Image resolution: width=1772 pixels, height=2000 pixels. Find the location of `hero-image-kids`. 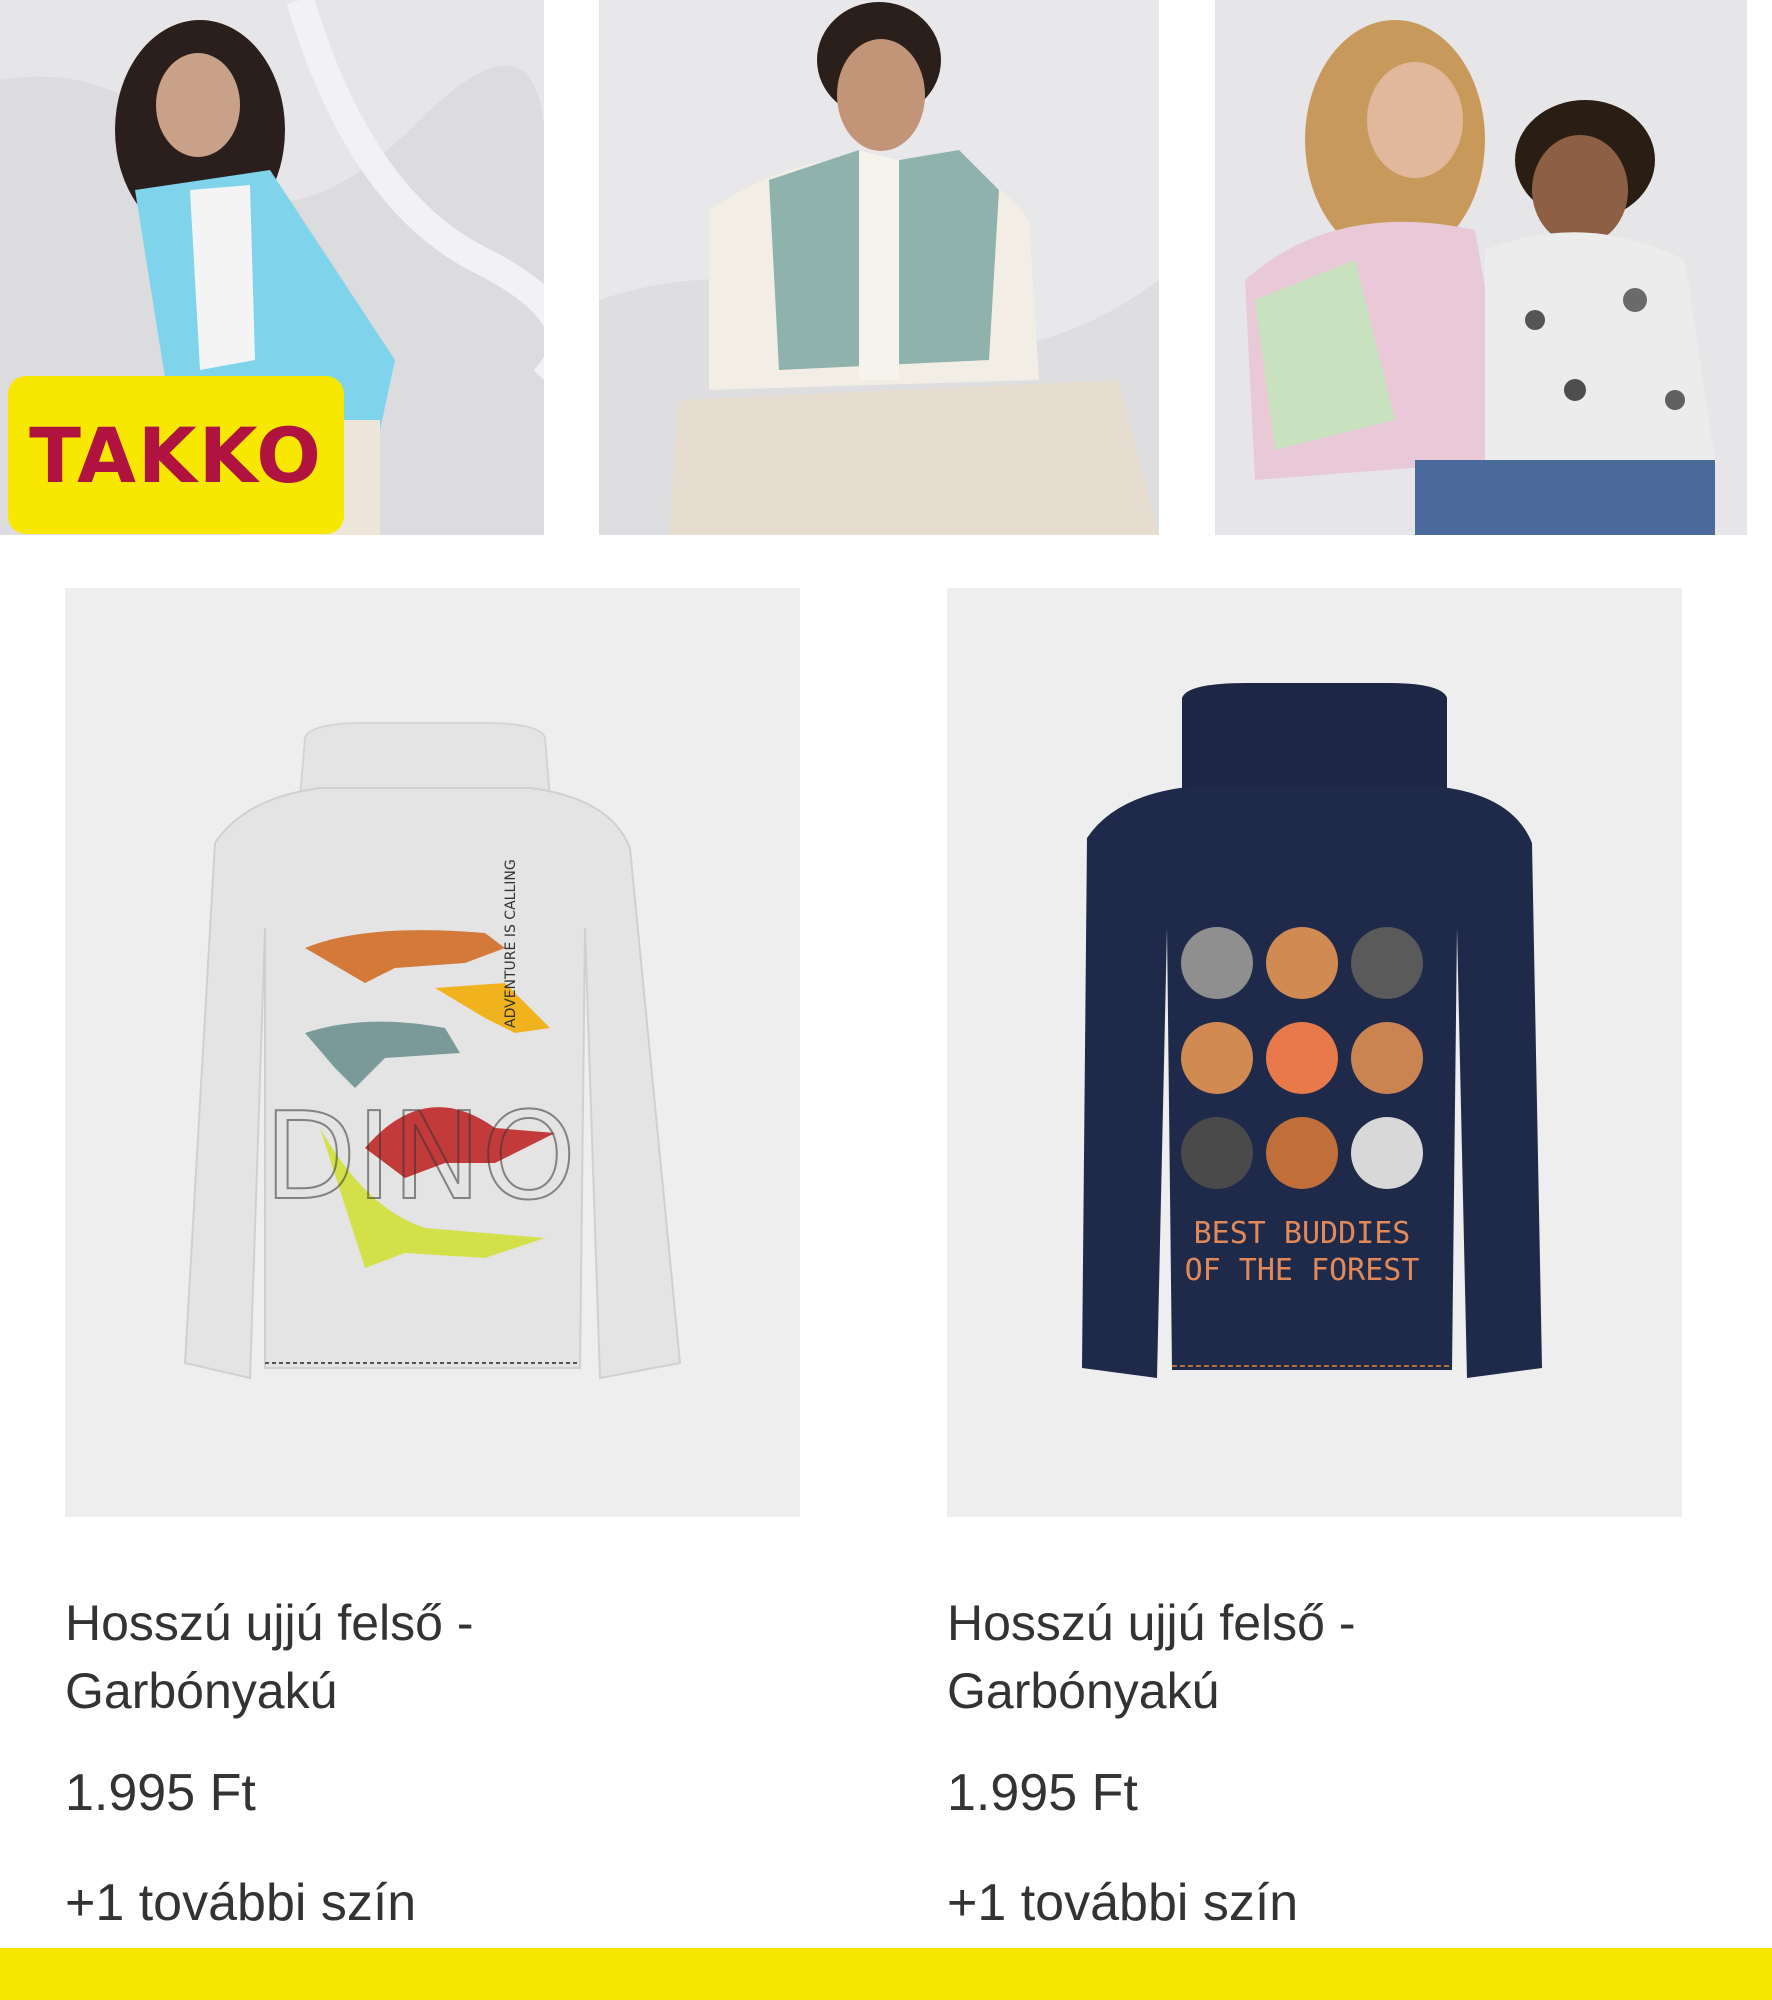

hero-image-kids is located at coordinates (1481, 267).